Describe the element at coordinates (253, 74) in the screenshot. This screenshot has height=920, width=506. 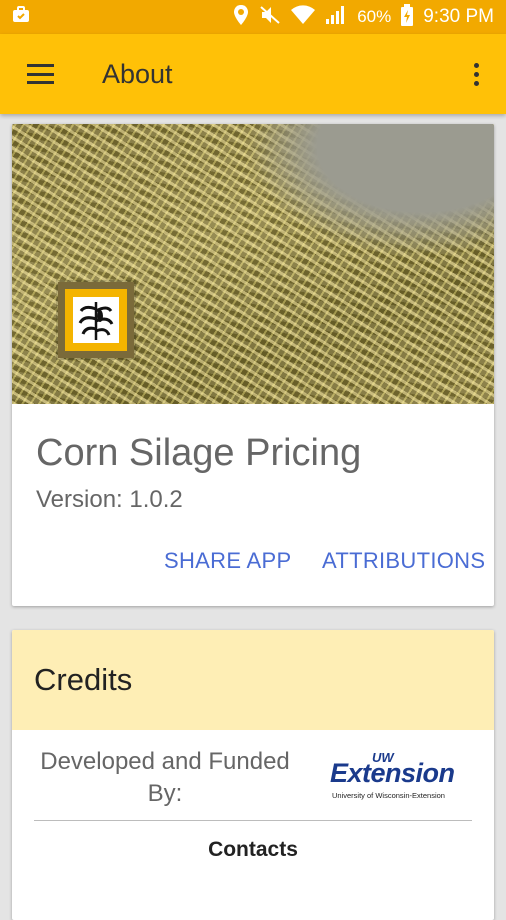
I see `app-bar: About` at that location.